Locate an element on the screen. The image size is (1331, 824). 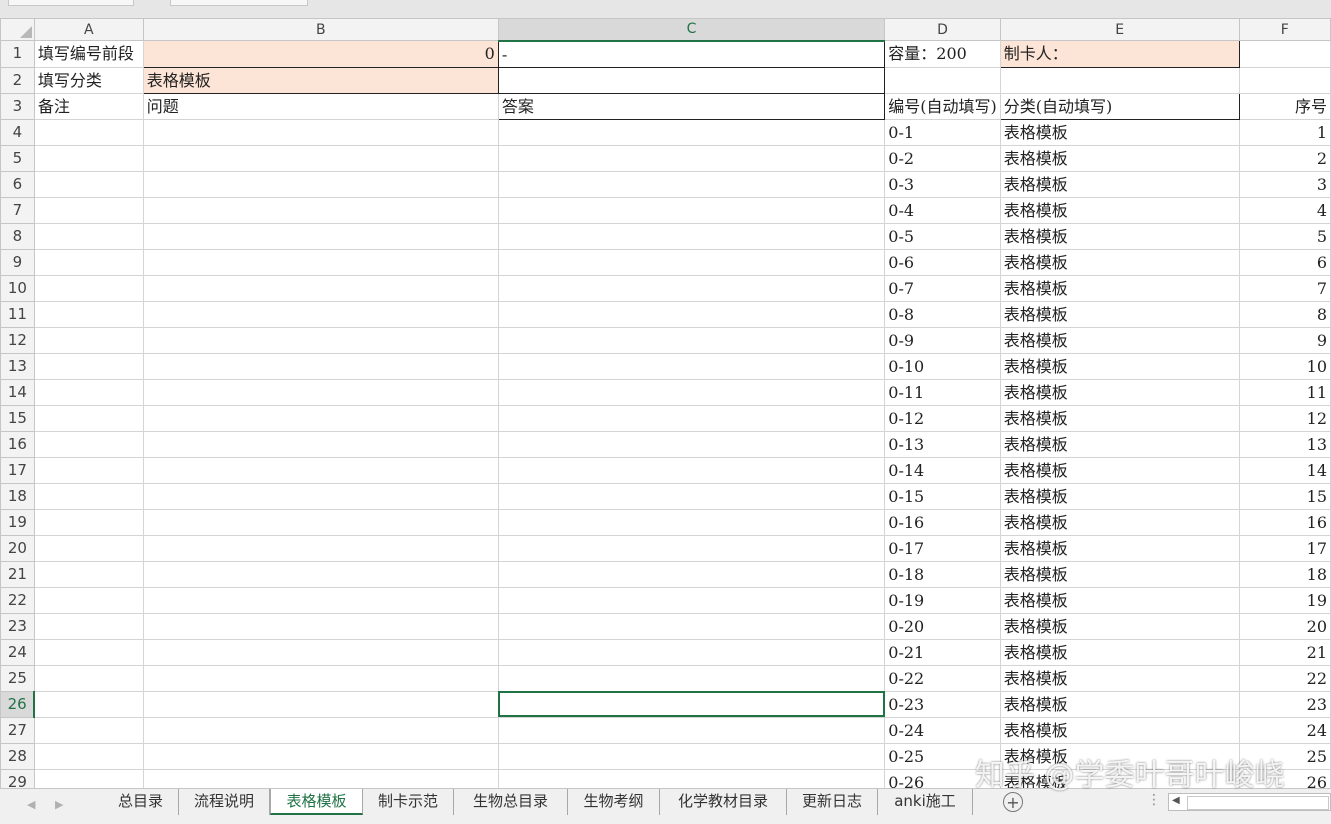
row-header: 12 is located at coordinates (17, 340).